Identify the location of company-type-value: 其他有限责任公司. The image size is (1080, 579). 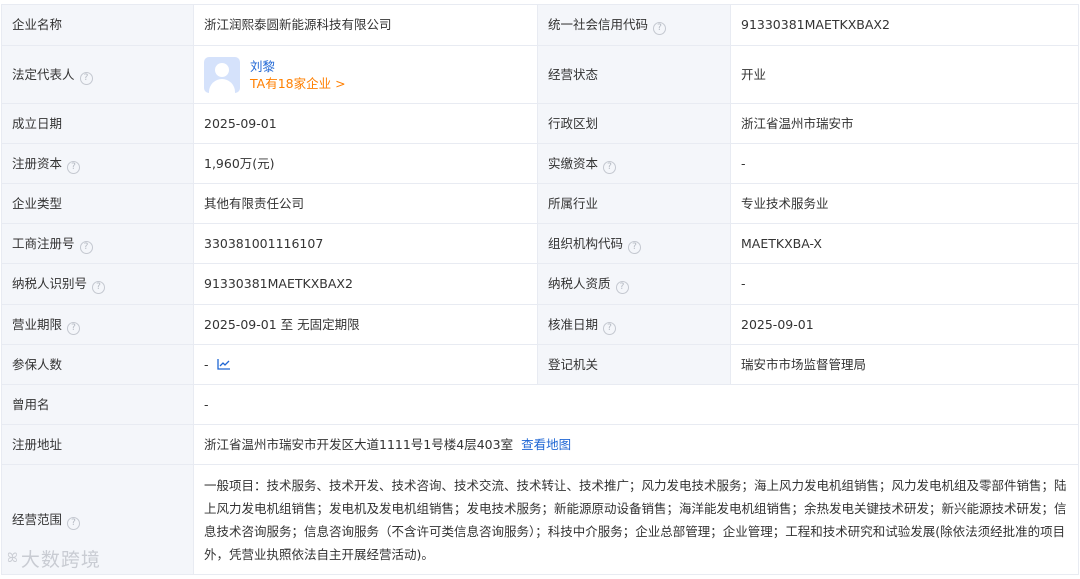
(365, 203).